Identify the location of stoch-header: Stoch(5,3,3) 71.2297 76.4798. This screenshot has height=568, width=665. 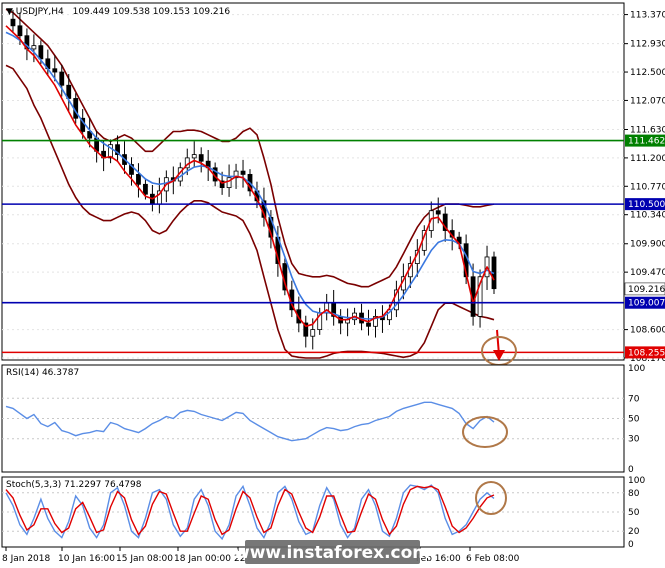
(74, 485).